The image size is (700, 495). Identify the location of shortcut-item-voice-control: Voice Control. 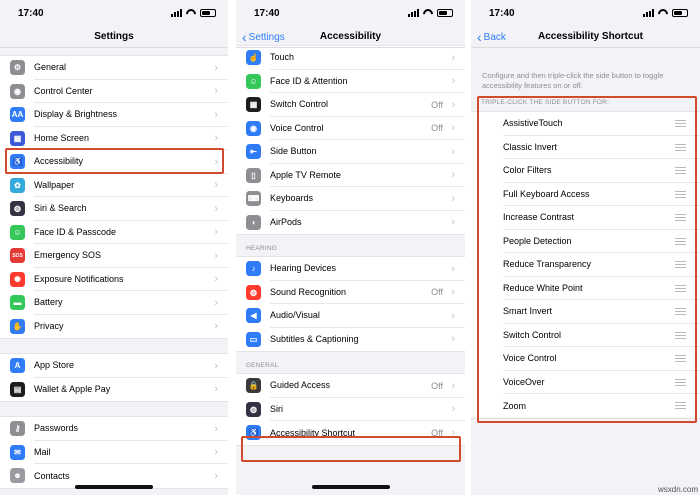
(585, 359).